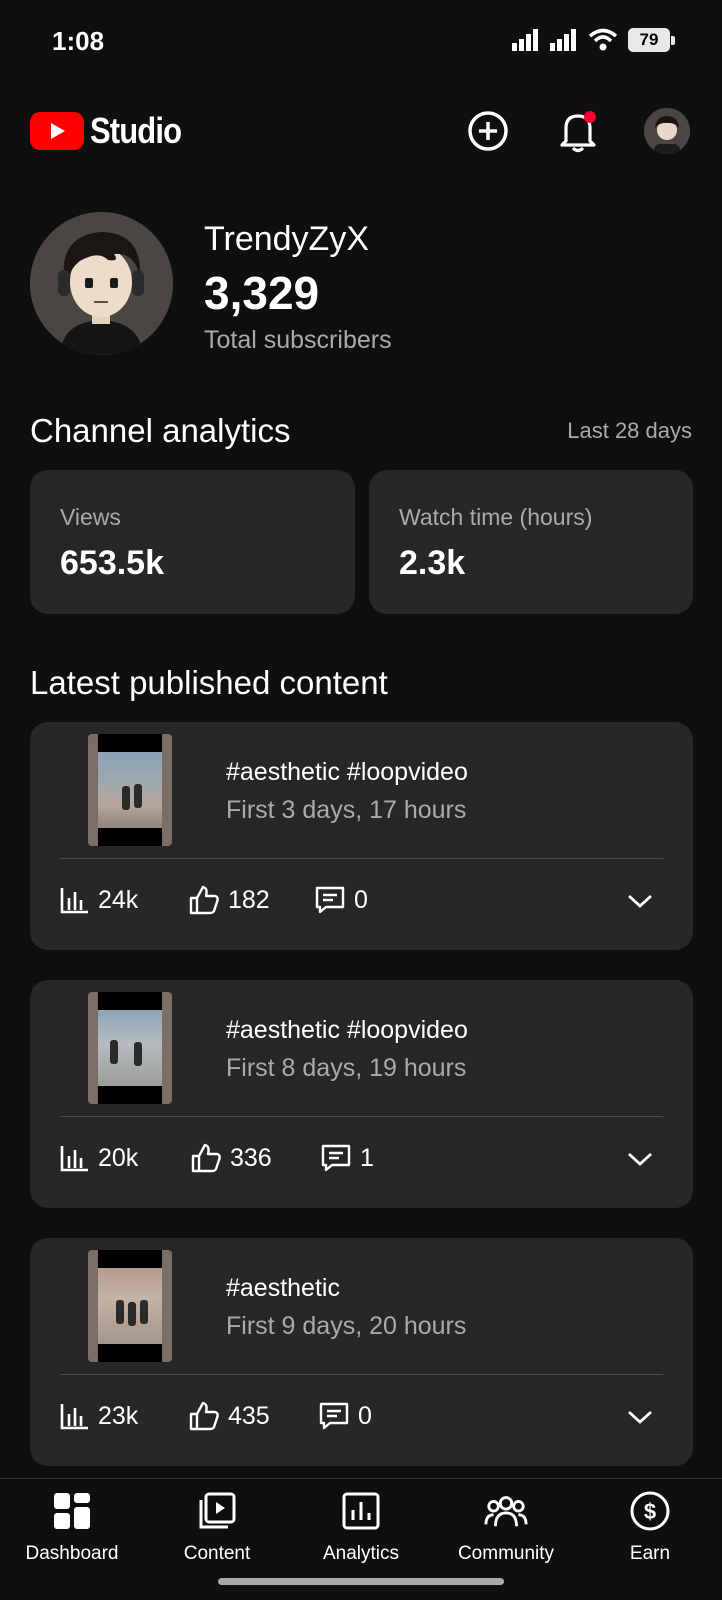  I want to click on comments-value: 1, so click(367, 1157).